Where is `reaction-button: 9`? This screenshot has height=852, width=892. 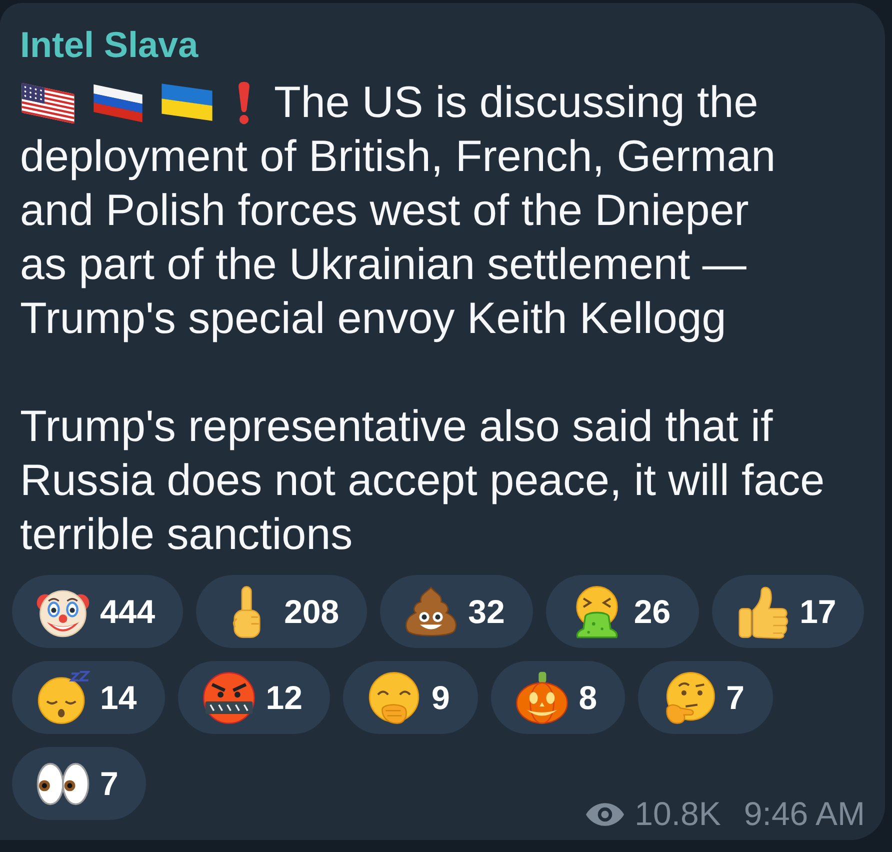
reaction-button: 9 is located at coordinates (410, 697).